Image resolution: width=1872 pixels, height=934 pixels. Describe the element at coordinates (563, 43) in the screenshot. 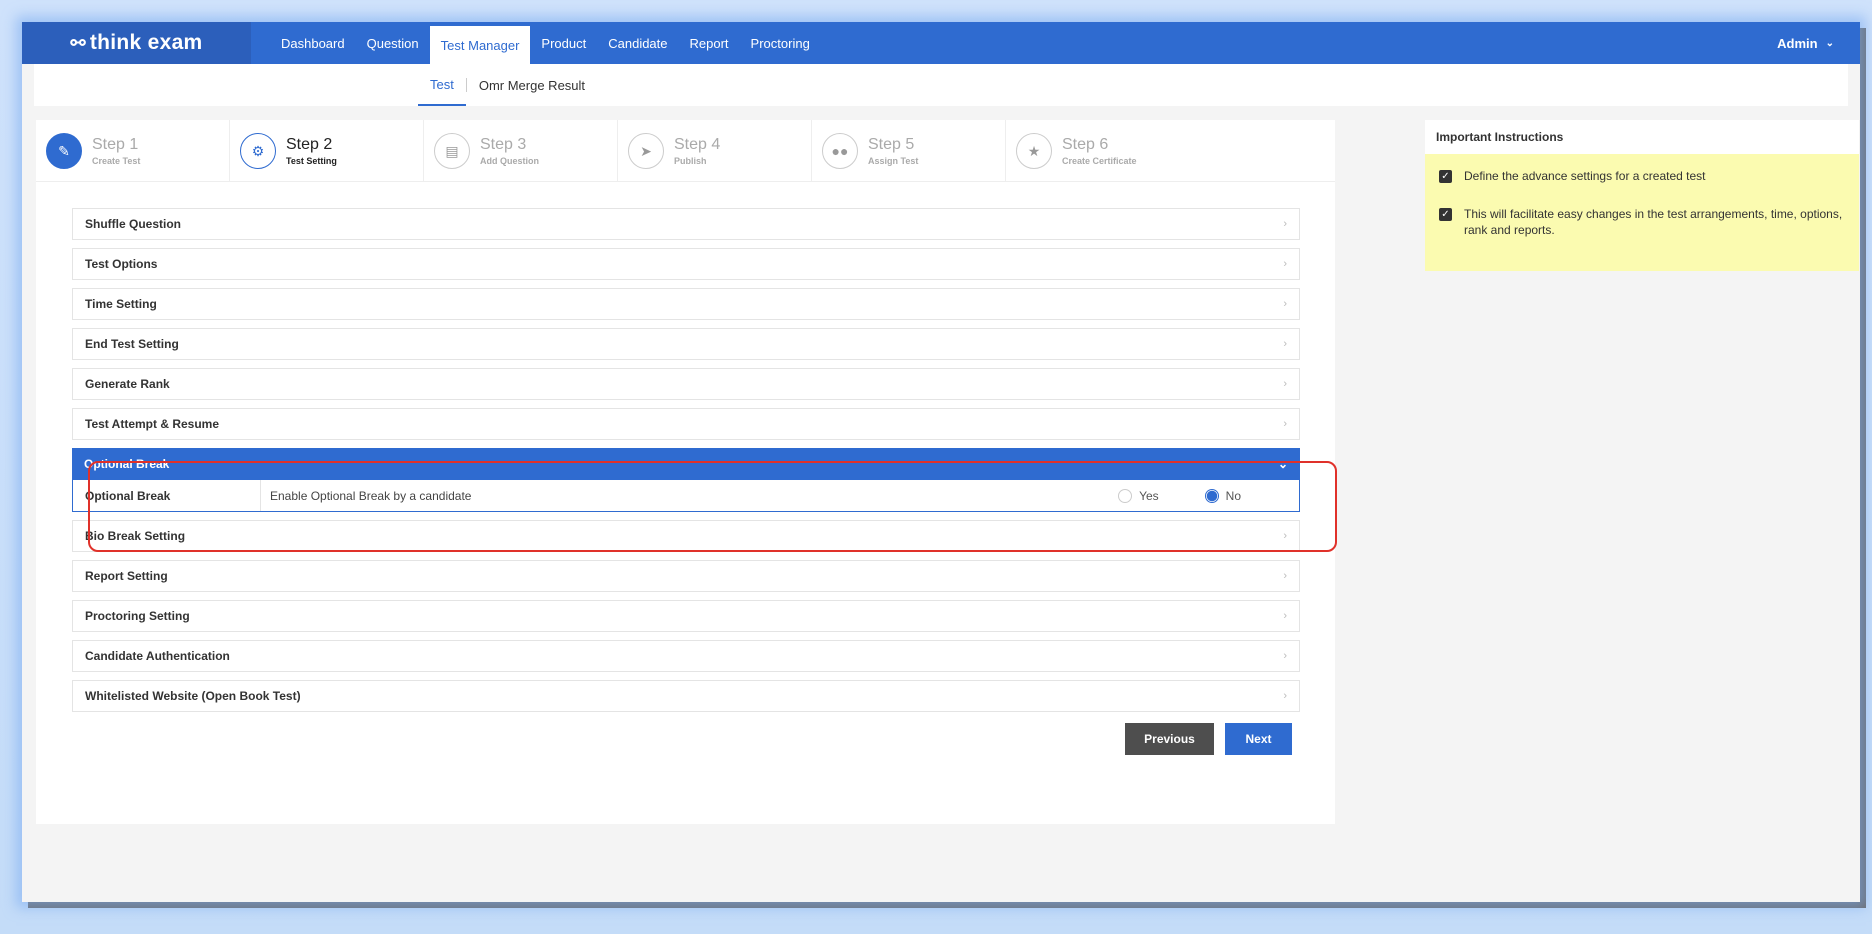

I see `nav-product: Product` at that location.